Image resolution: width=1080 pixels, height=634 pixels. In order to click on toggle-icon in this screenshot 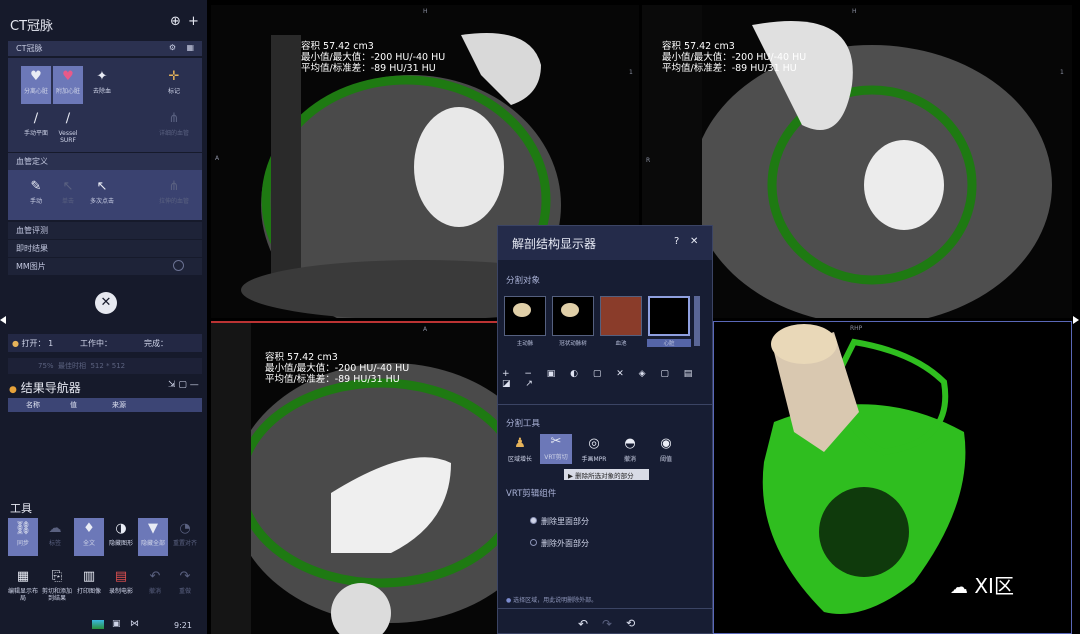, I will do `click(178, 265)`.